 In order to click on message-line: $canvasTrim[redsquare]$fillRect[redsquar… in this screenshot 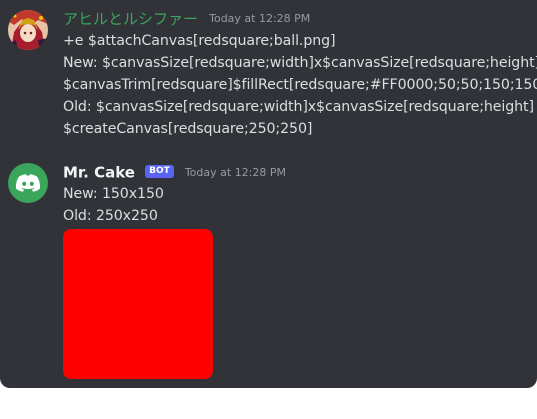, I will do `click(300, 85)`.